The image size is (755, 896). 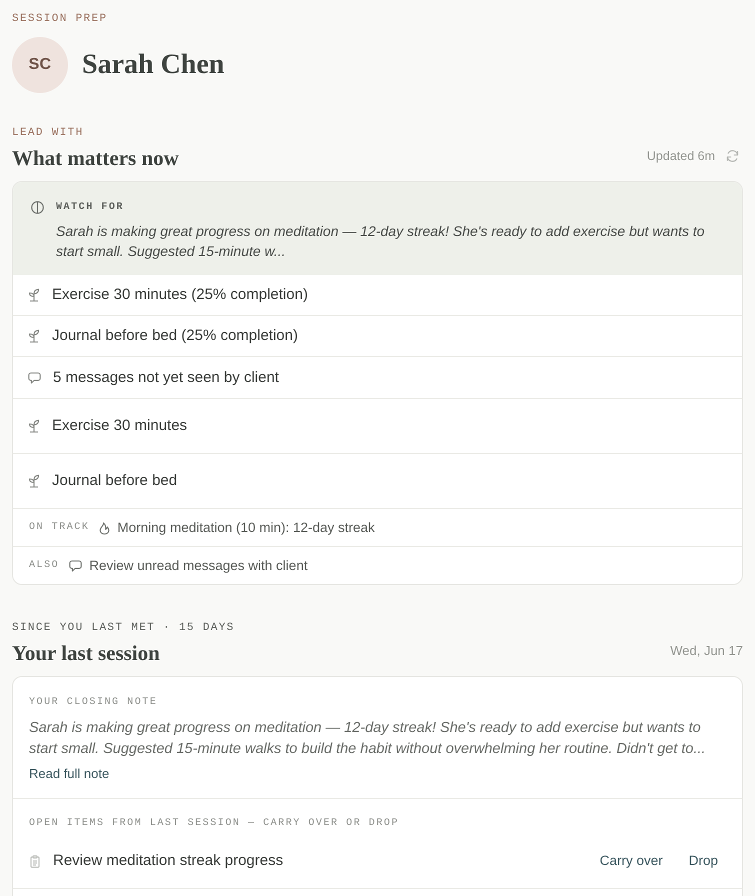 I want to click on info-icon, so click(x=37, y=207).